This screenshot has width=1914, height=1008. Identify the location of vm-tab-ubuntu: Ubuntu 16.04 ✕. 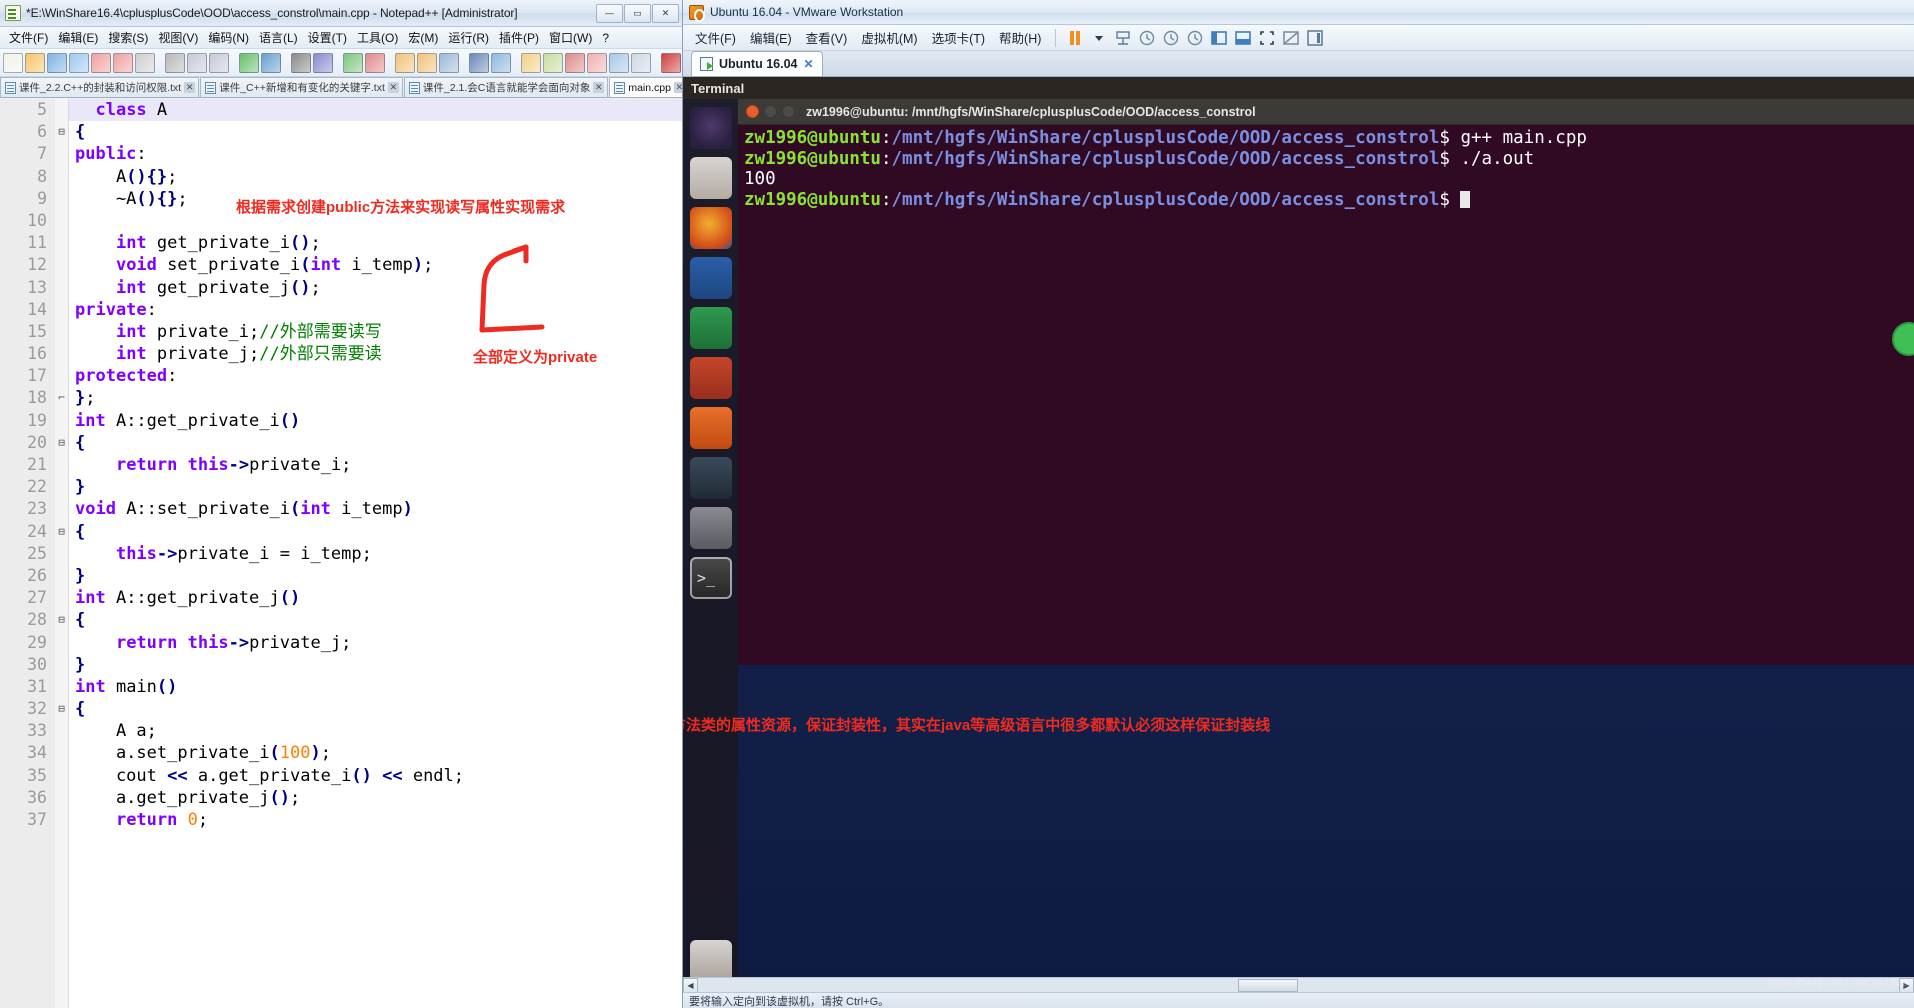
(757, 63).